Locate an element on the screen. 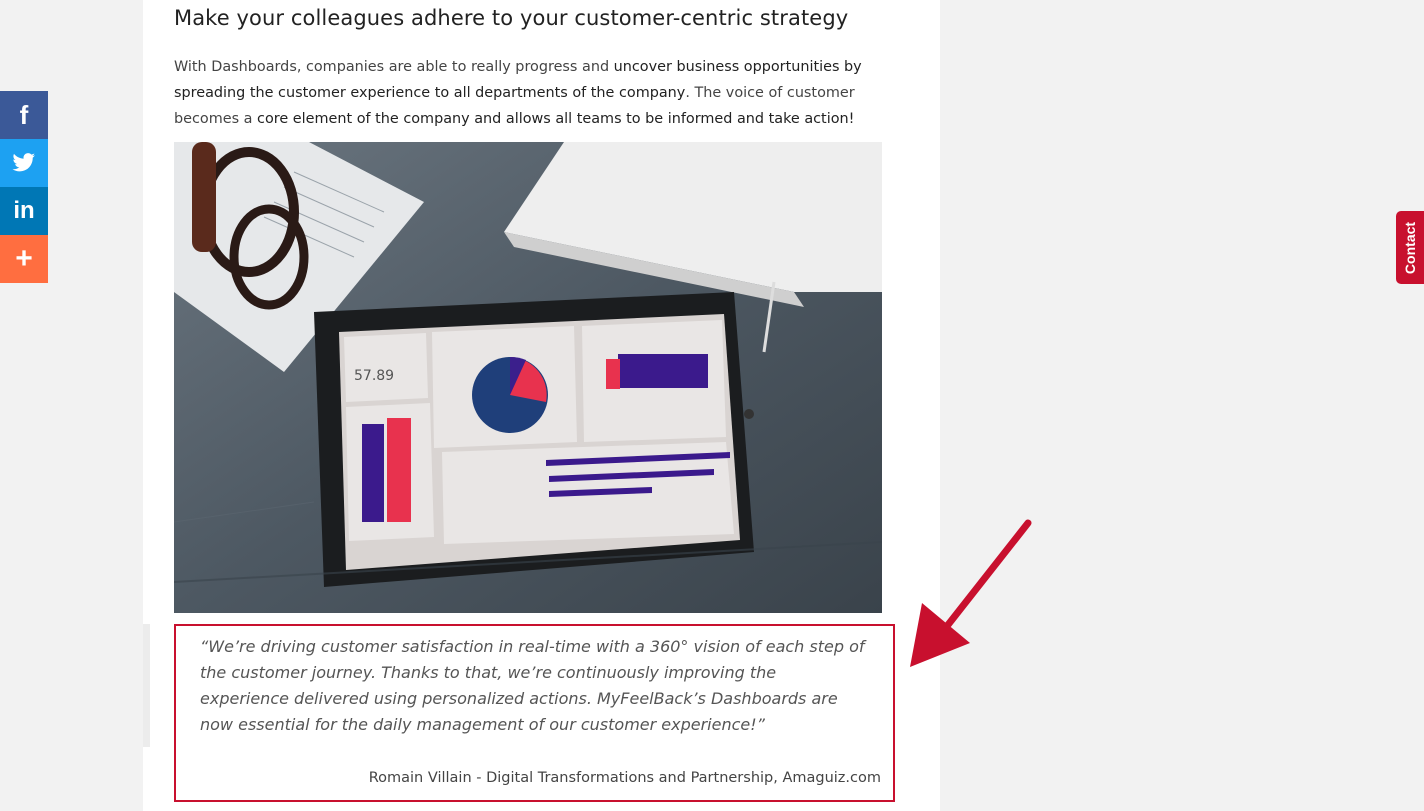  social-share-bar: f in + is located at coordinates (24, 187).